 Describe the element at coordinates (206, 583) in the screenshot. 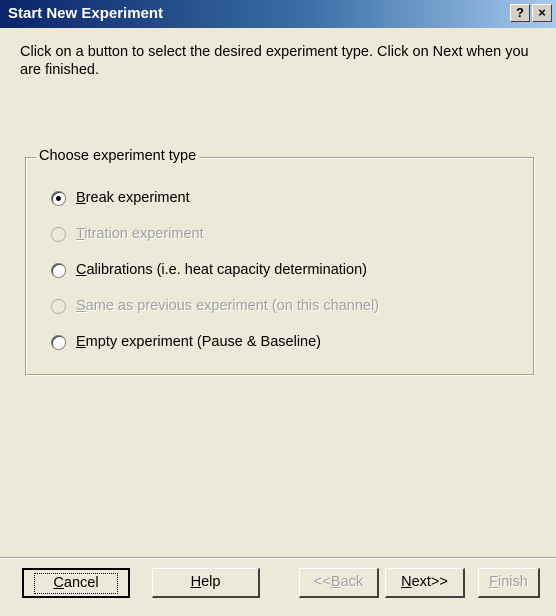

I see `help-button: Help` at that location.